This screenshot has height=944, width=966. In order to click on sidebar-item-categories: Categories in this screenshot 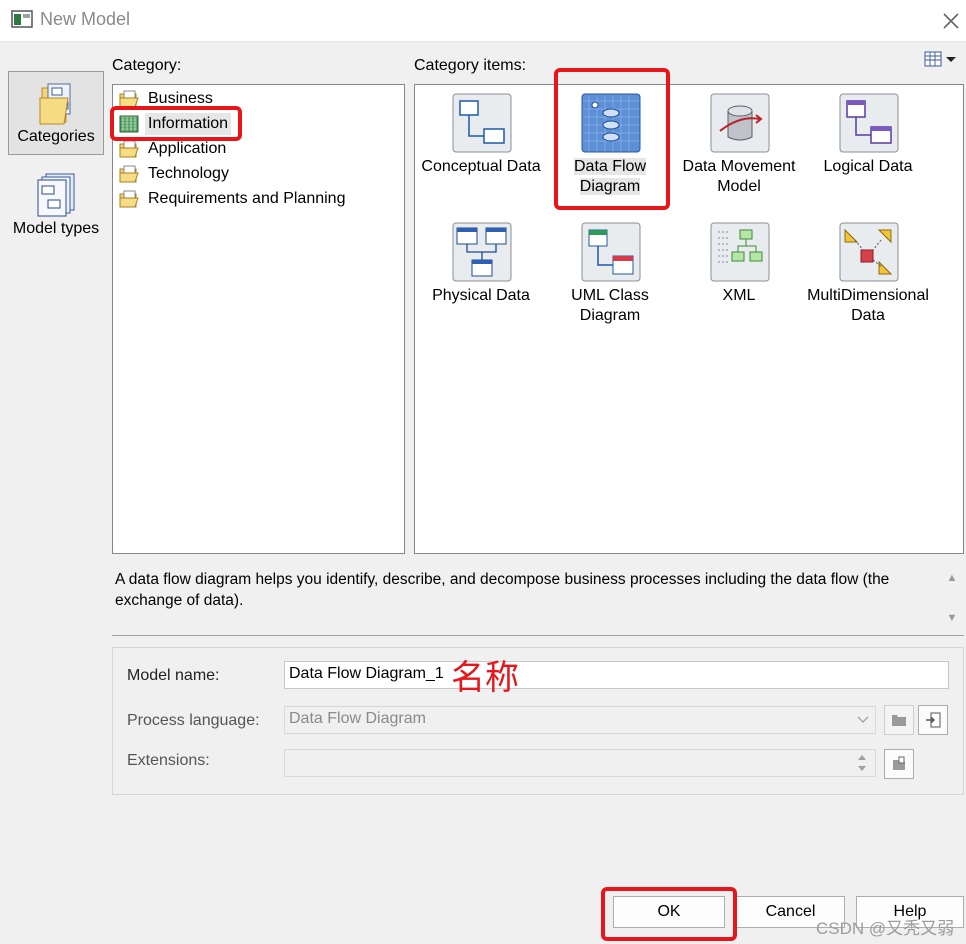, I will do `click(56, 113)`.